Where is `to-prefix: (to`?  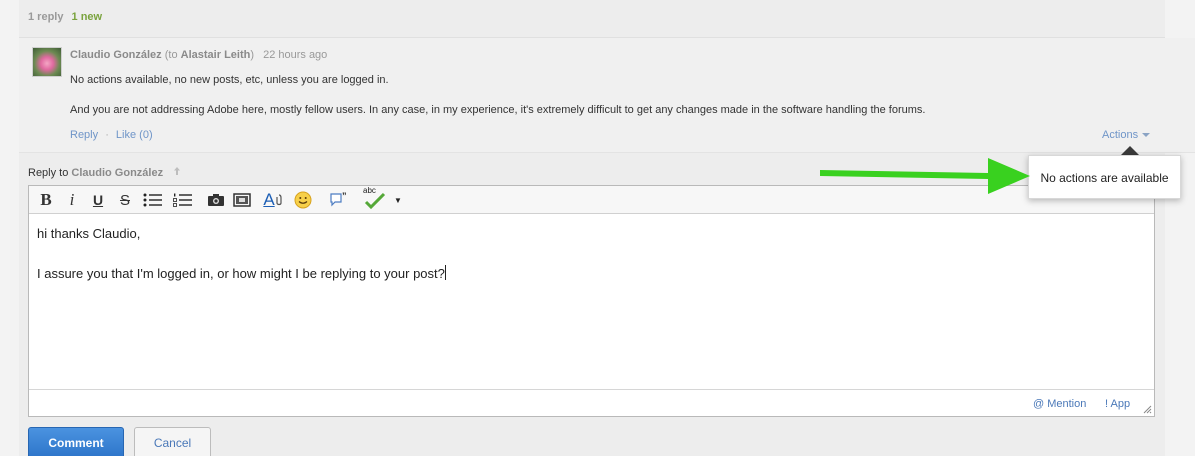 to-prefix: (to is located at coordinates (171, 55).